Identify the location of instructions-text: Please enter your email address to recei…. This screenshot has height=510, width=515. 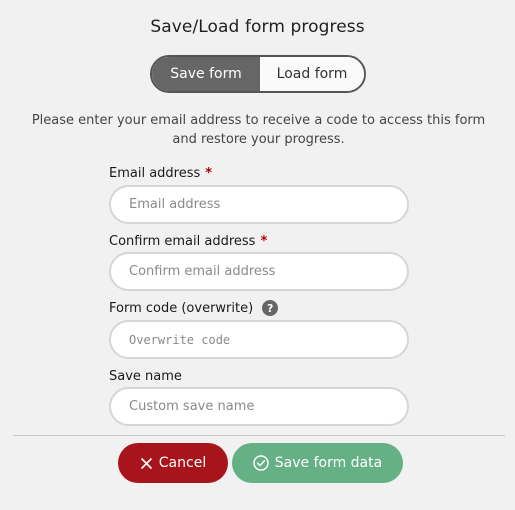
(258, 130).